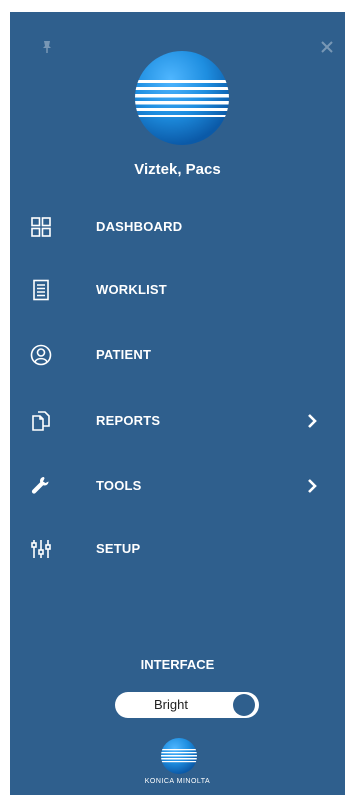 This screenshot has width=355, height=801. What do you see at coordinates (139, 226) in the screenshot?
I see `nav-label-dashboard: DASHBOARD` at bounding box center [139, 226].